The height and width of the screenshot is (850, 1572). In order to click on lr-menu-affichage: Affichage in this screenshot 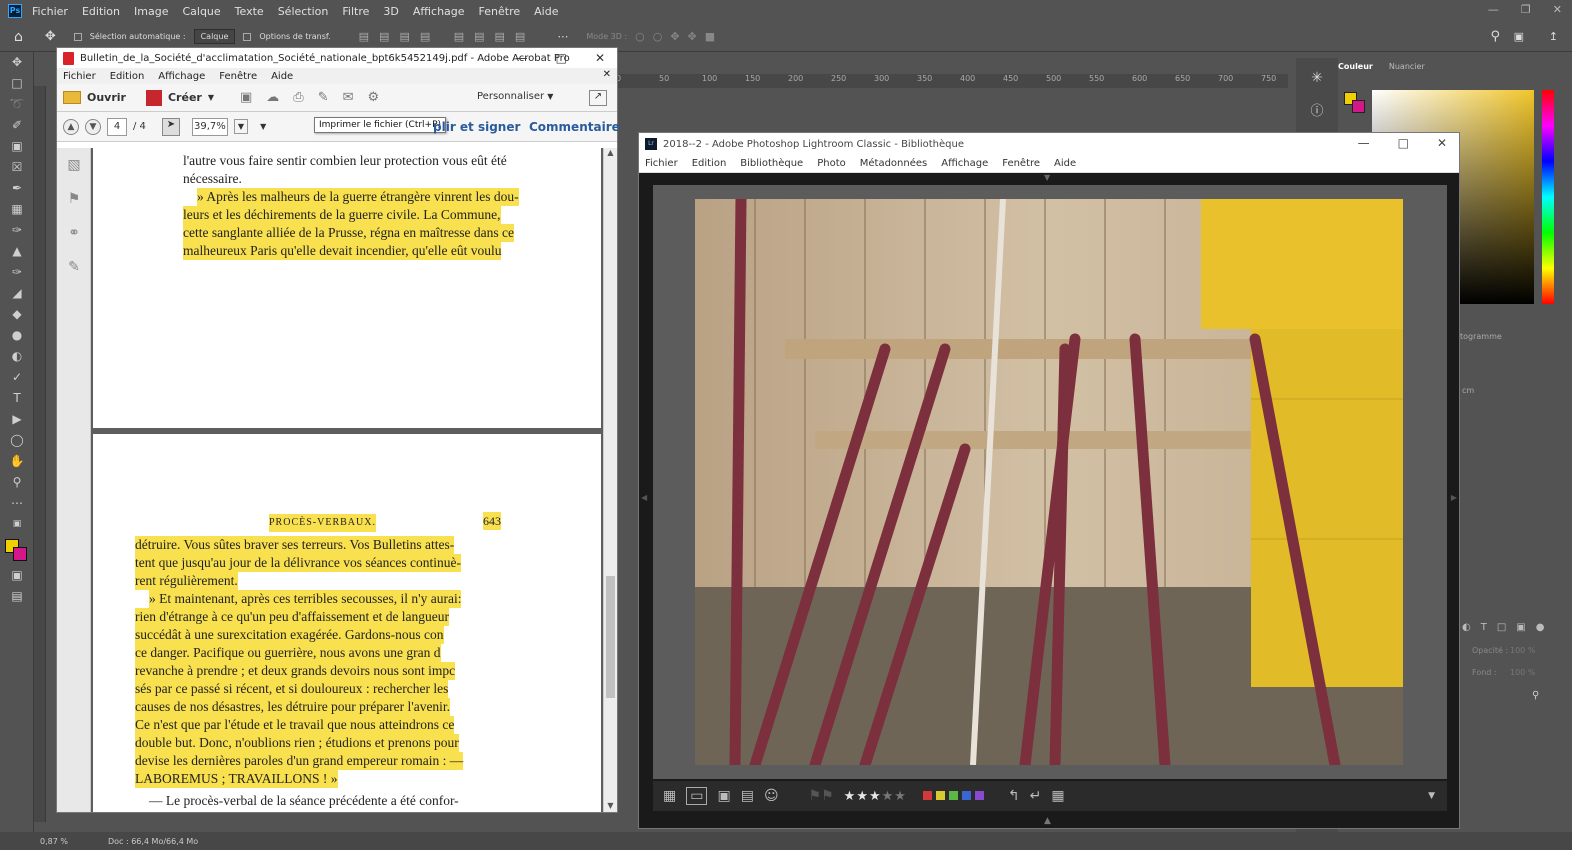, I will do `click(964, 163)`.